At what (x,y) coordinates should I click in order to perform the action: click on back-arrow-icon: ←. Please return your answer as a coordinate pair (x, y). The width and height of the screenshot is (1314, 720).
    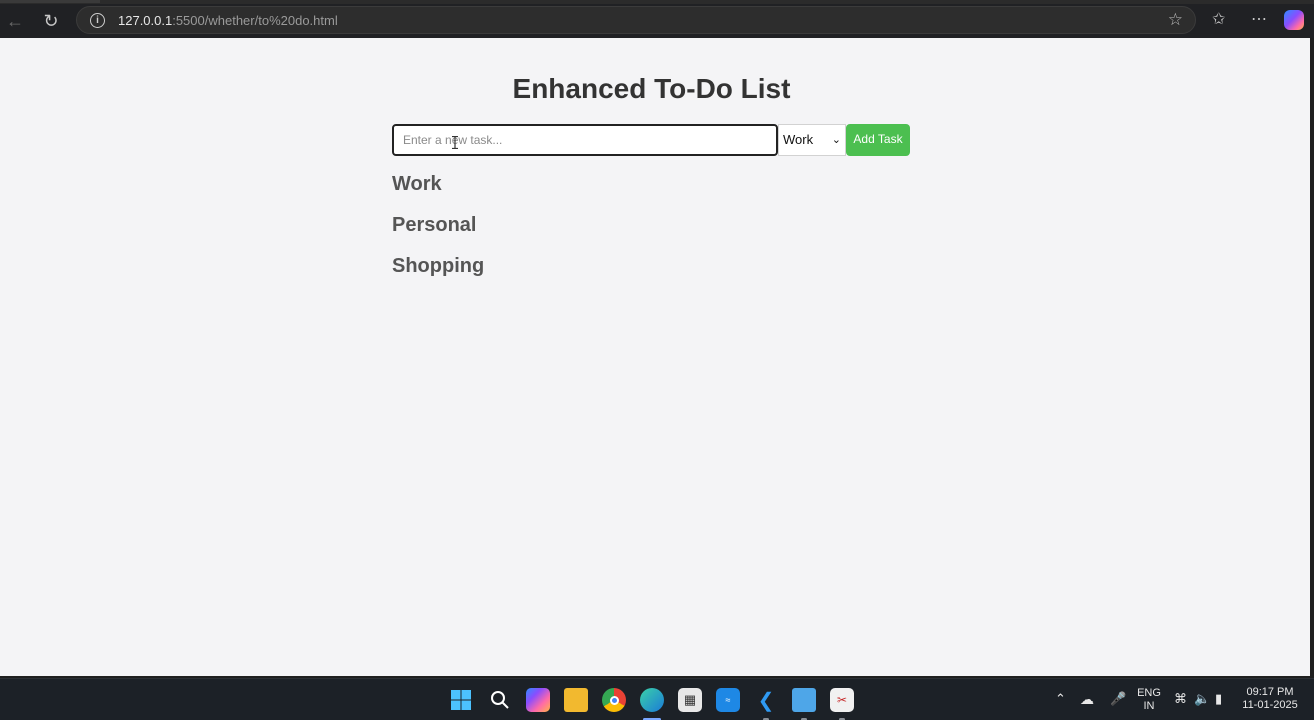
    Looking at the image, I should click on (15, 21).